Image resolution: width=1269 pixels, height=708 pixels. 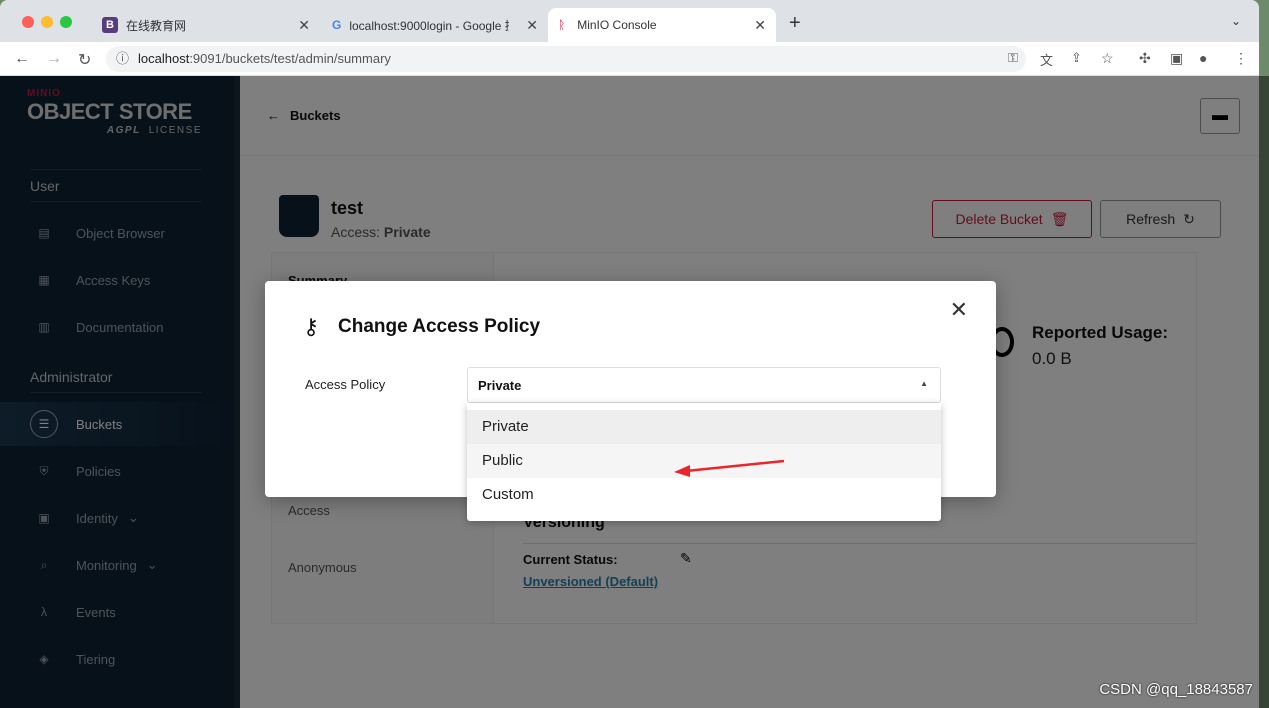 I want to click on google-icon: G, so click(x=337, y=25).